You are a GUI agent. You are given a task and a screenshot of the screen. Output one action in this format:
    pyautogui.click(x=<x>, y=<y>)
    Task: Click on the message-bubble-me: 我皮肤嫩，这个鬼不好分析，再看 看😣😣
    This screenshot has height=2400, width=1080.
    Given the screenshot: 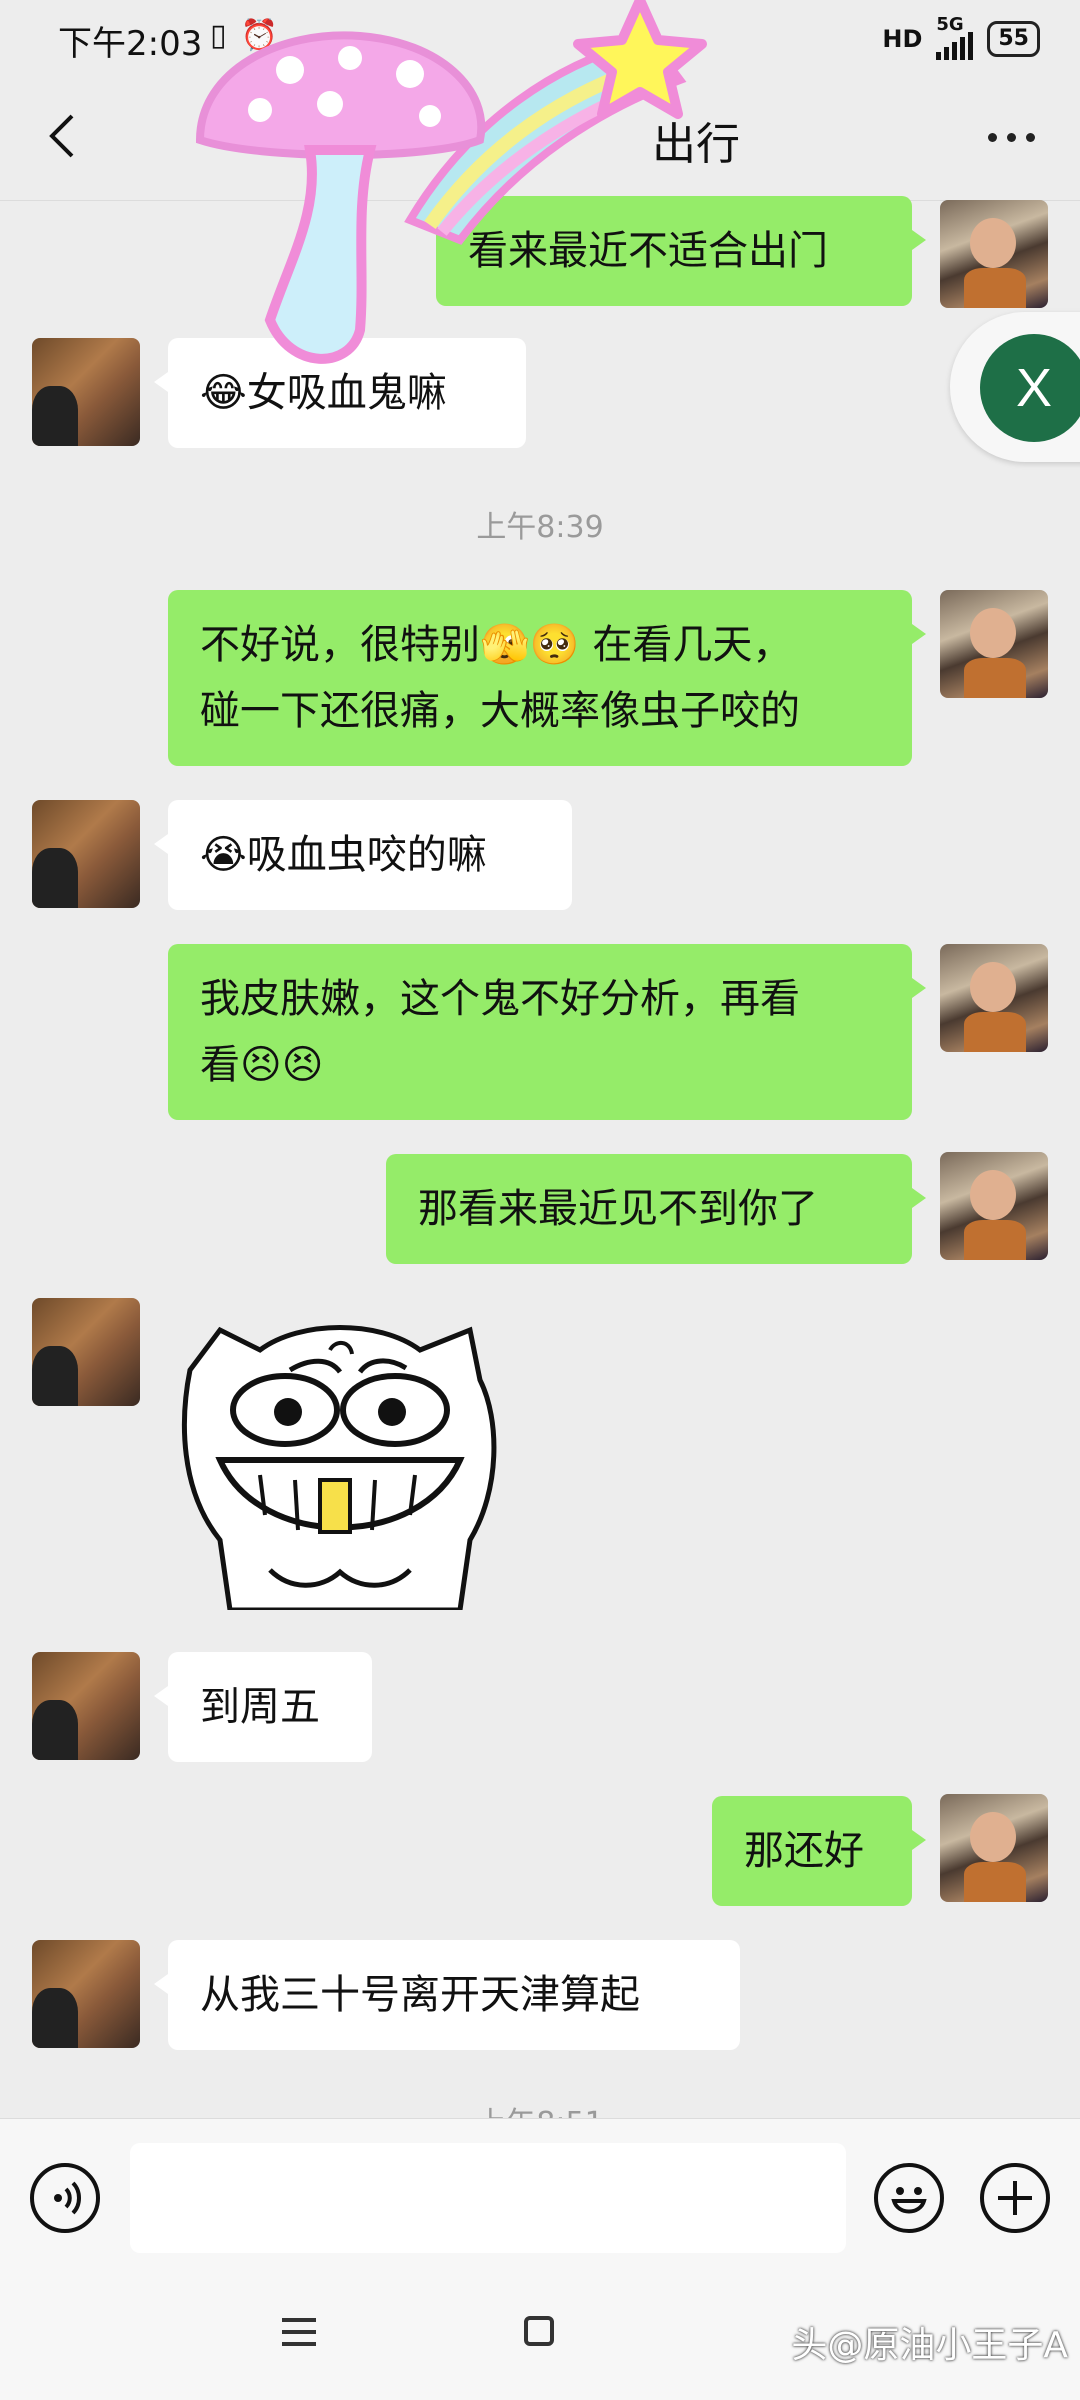 What is the action you would take?
    pyautogui.click(x=547, y=1032)
    